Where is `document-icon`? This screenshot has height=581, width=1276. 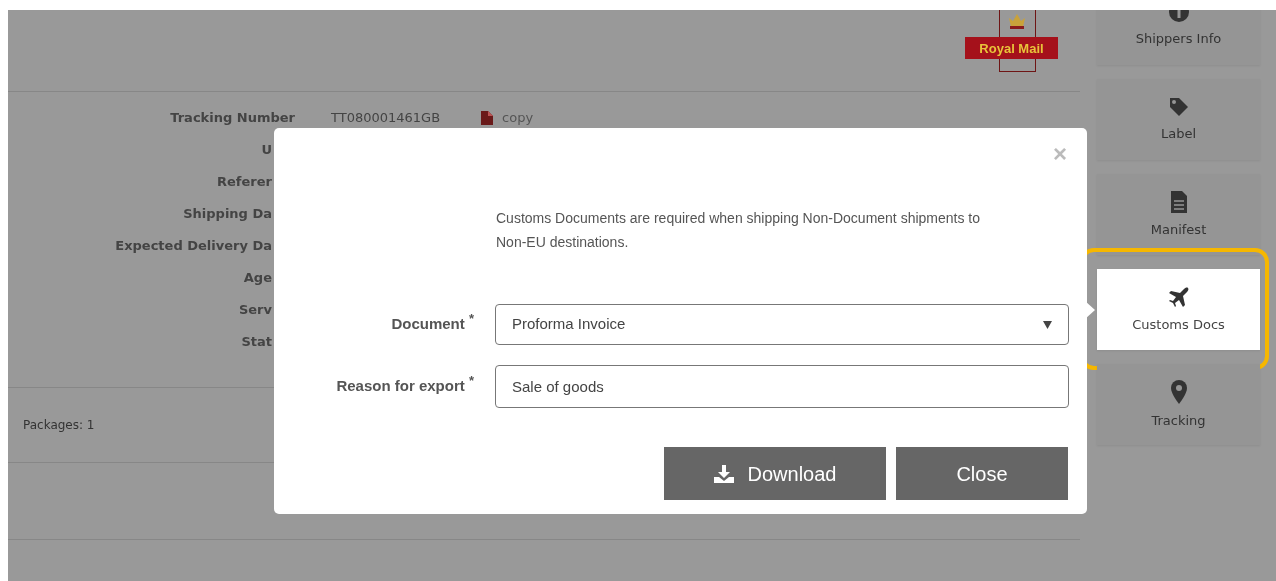 document-icon is located at coordinates (1178, 201).